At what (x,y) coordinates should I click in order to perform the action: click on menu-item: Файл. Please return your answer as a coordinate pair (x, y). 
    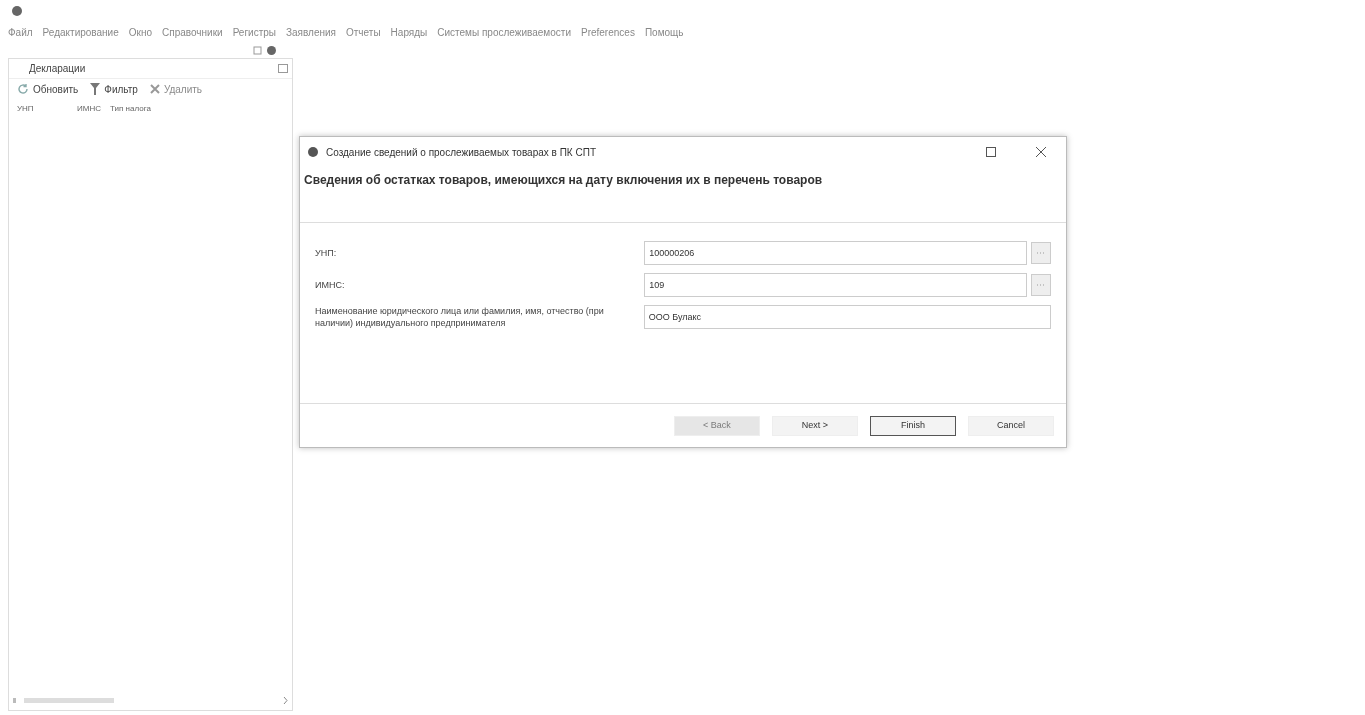
    Looking at the image, I should click on (20, 32).